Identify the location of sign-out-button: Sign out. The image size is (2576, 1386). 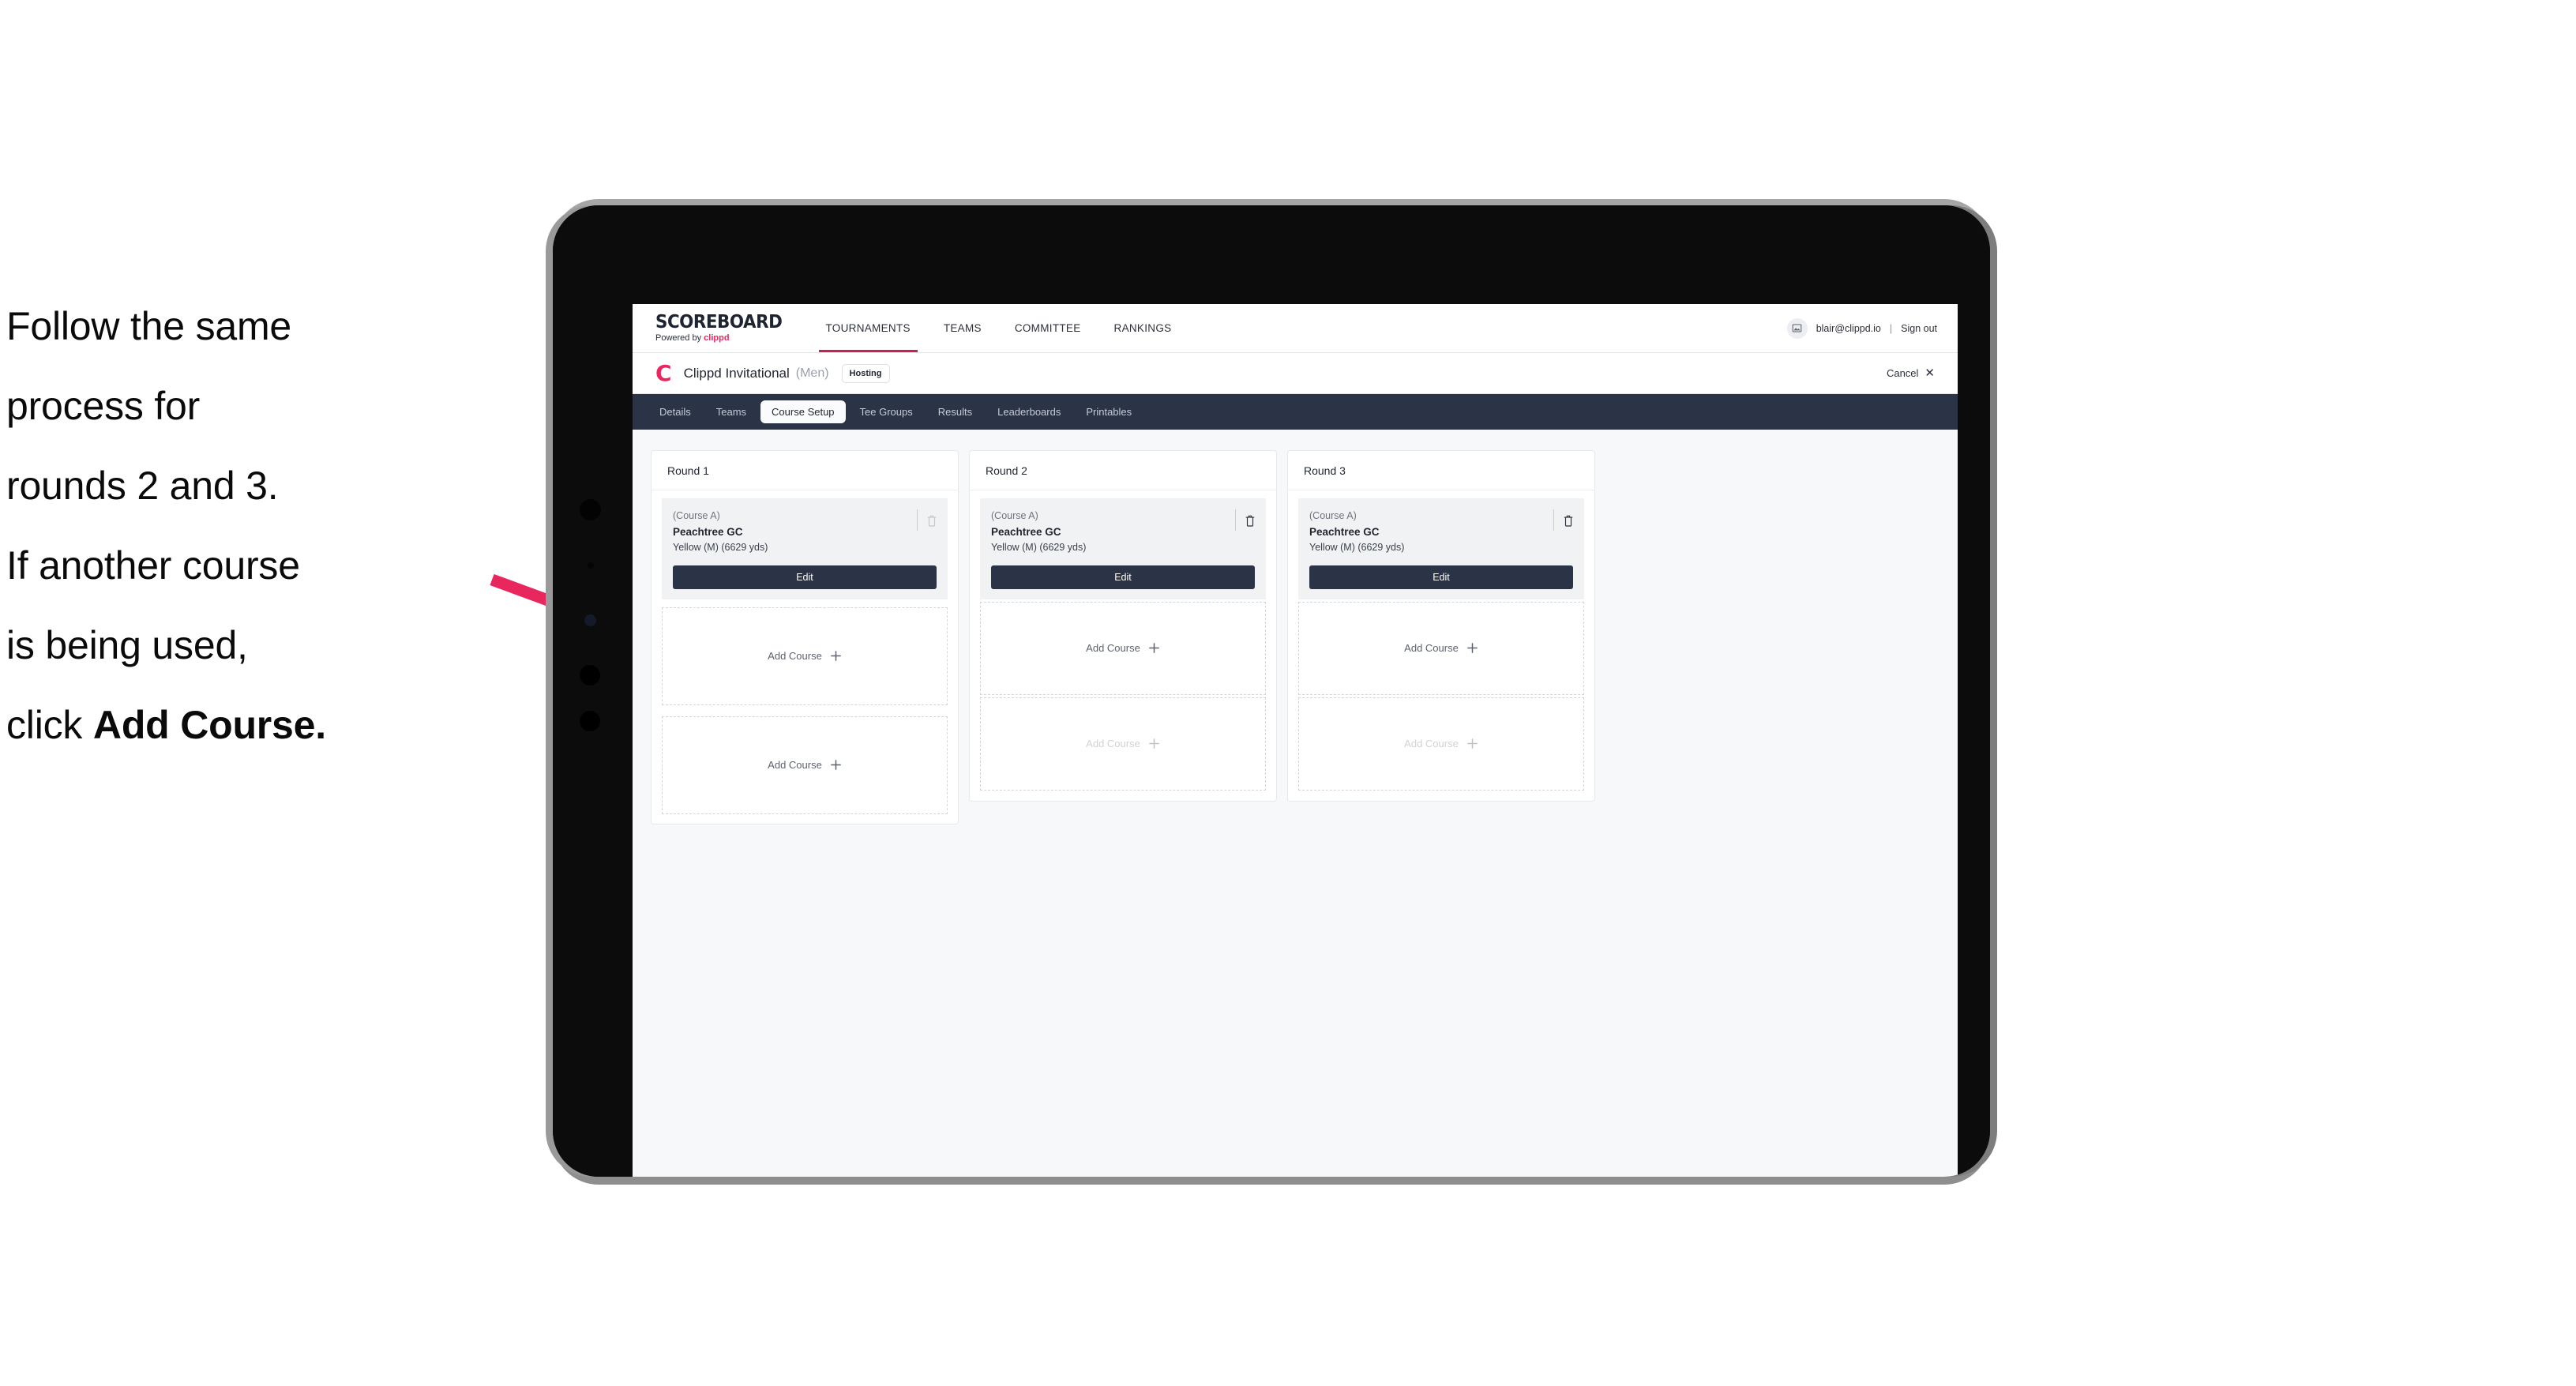
(1919, 328).